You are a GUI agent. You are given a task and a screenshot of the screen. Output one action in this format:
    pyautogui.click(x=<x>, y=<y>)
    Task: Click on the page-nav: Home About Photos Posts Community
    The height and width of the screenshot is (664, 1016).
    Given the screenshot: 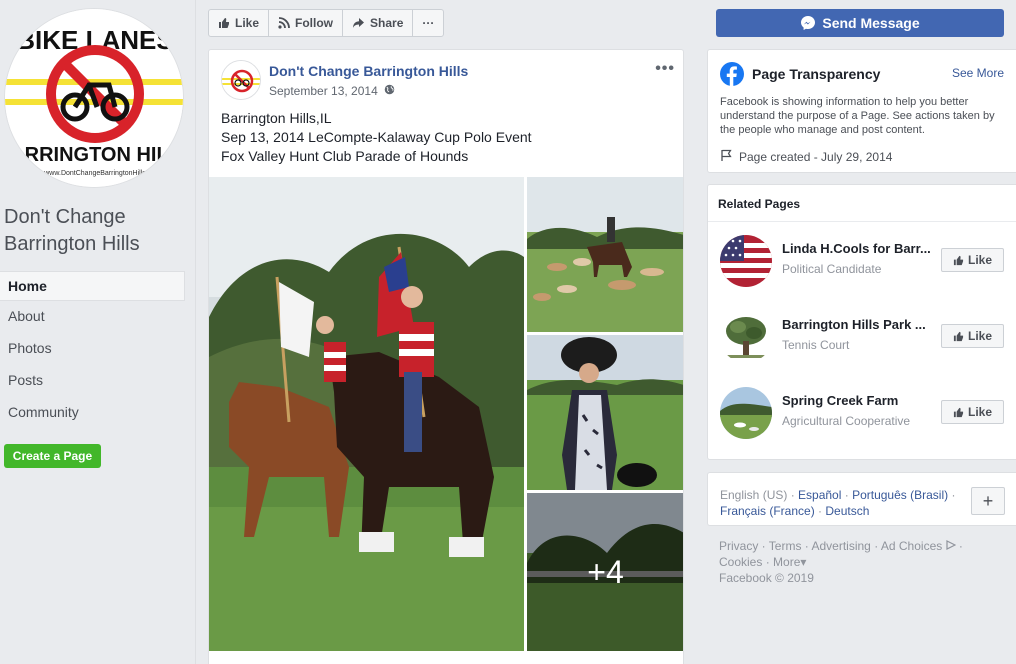 What is the action you would take?
    pyautogui.click(x=92, y=350)
    